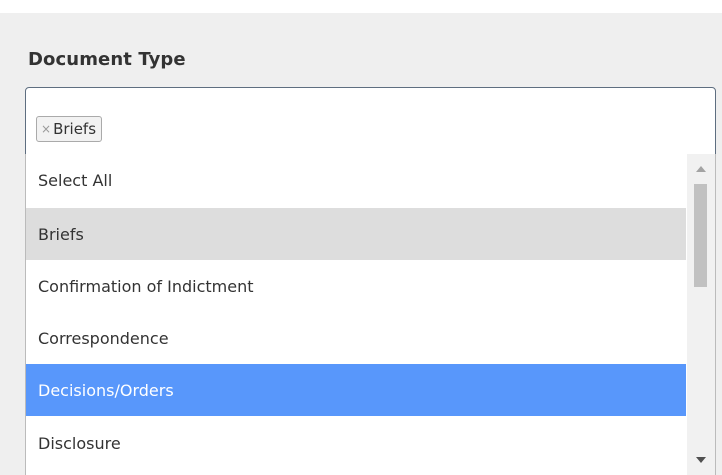 The height and width of the screenshot is (475, 722). Describe the element at coordinates (107, 59) in the screenshot. I see `document-type-label: Document Type` at that location.